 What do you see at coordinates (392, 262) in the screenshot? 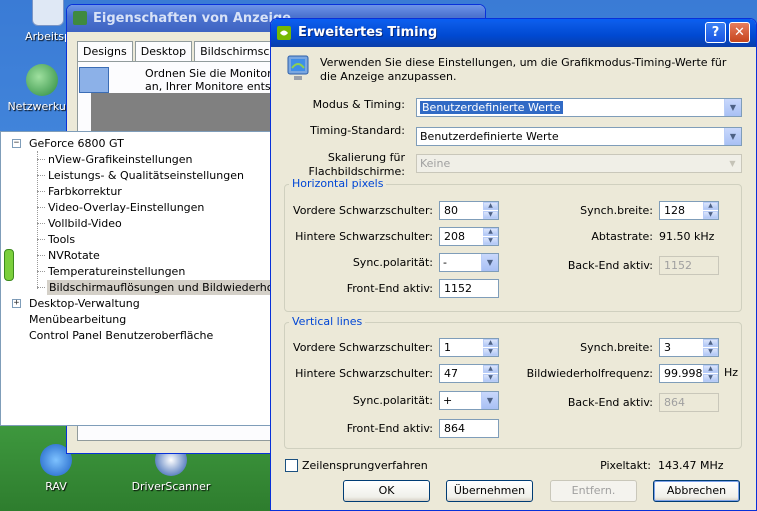
I see `h-sync-polarity-label: Sync.polarität:` at bounding box center [392, 262].